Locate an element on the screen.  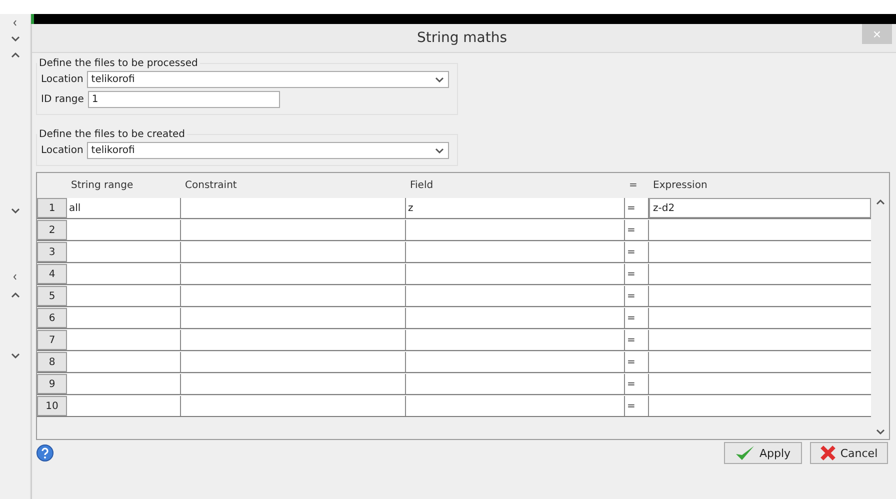
apply-button: Apply is located at coordinates (763, 453).